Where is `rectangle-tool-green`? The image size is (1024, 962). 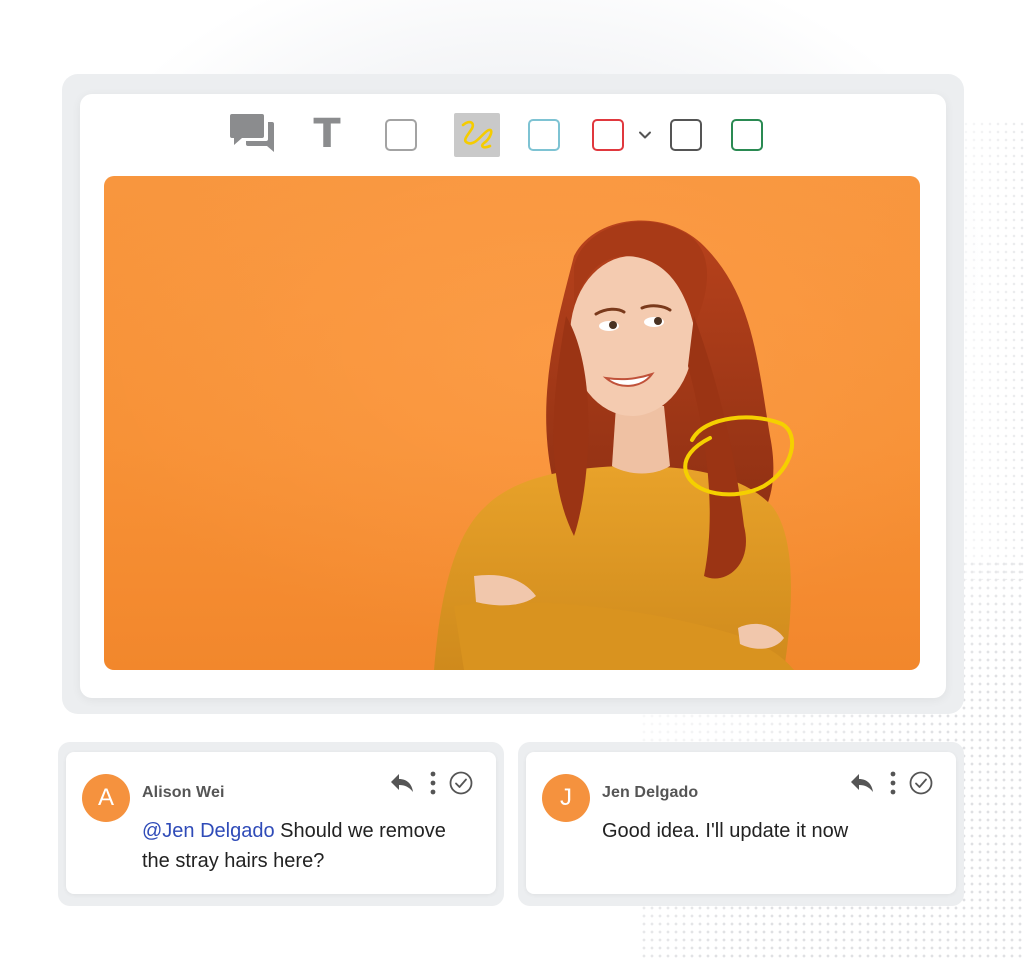
rectangle-tool-green is located at coordinates (747, 135).